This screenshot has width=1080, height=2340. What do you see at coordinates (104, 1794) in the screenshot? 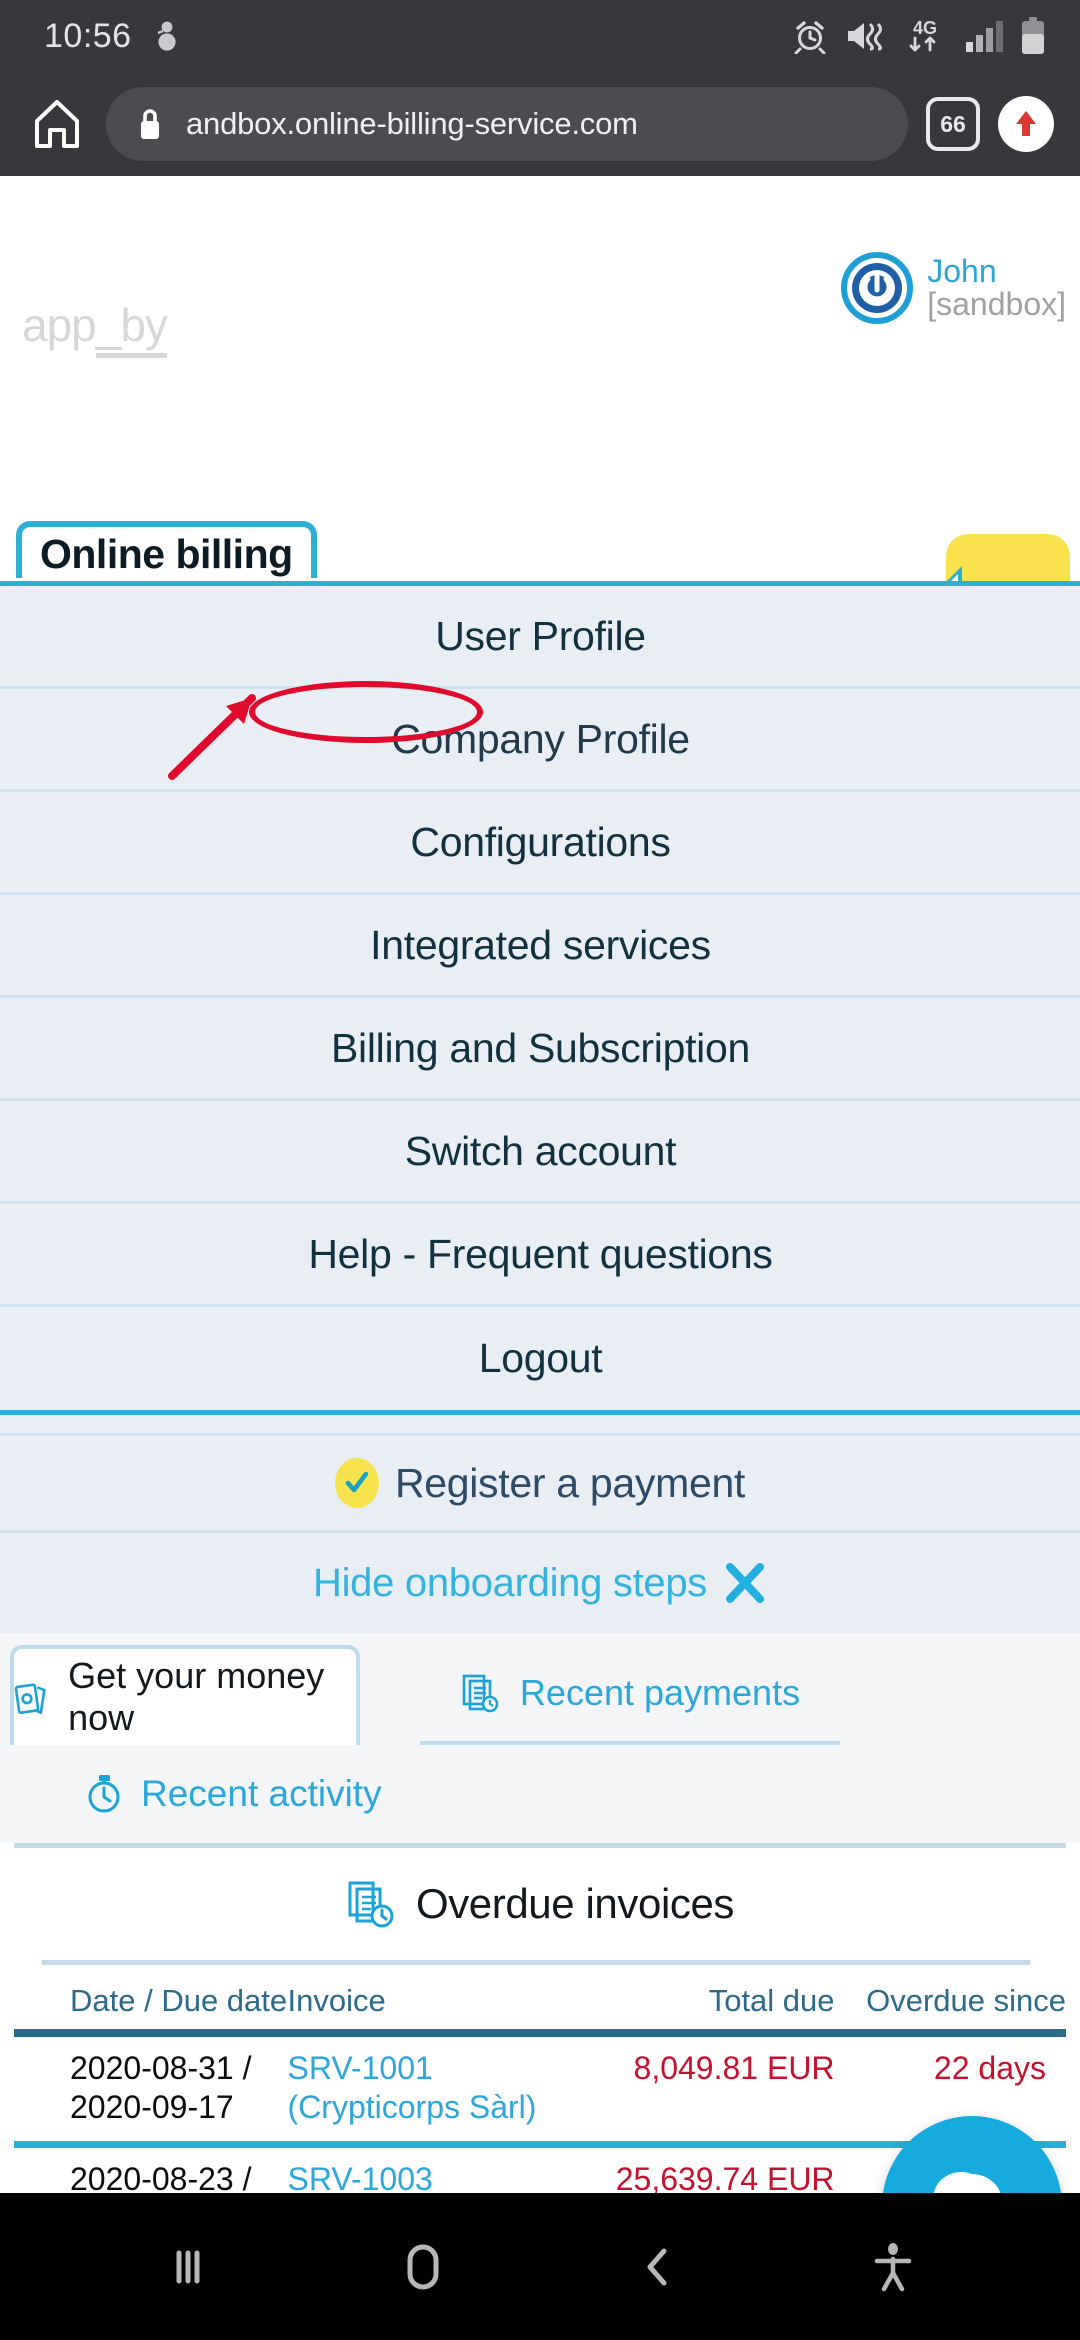
I see `stopwatch-icon` at bounding box center [104, 1794].